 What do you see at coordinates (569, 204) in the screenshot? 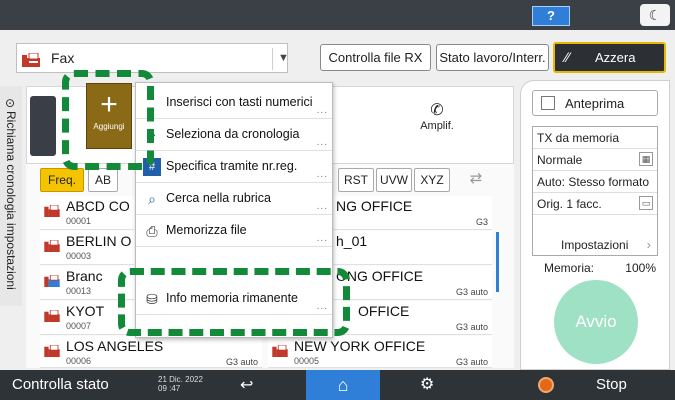
I see `setting-label: Orig. 1 facc.` at bounding box center [569, 204].